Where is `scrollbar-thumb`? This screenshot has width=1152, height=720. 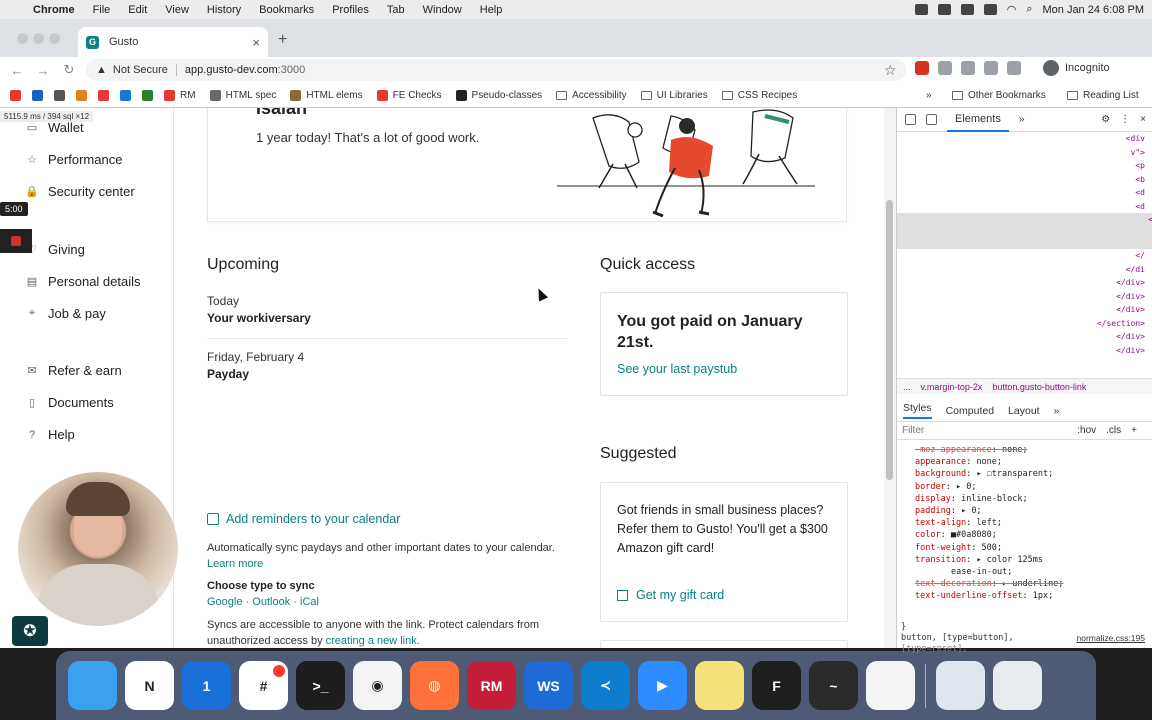 scrollbar-thumb is located at coordinates (889, 340).